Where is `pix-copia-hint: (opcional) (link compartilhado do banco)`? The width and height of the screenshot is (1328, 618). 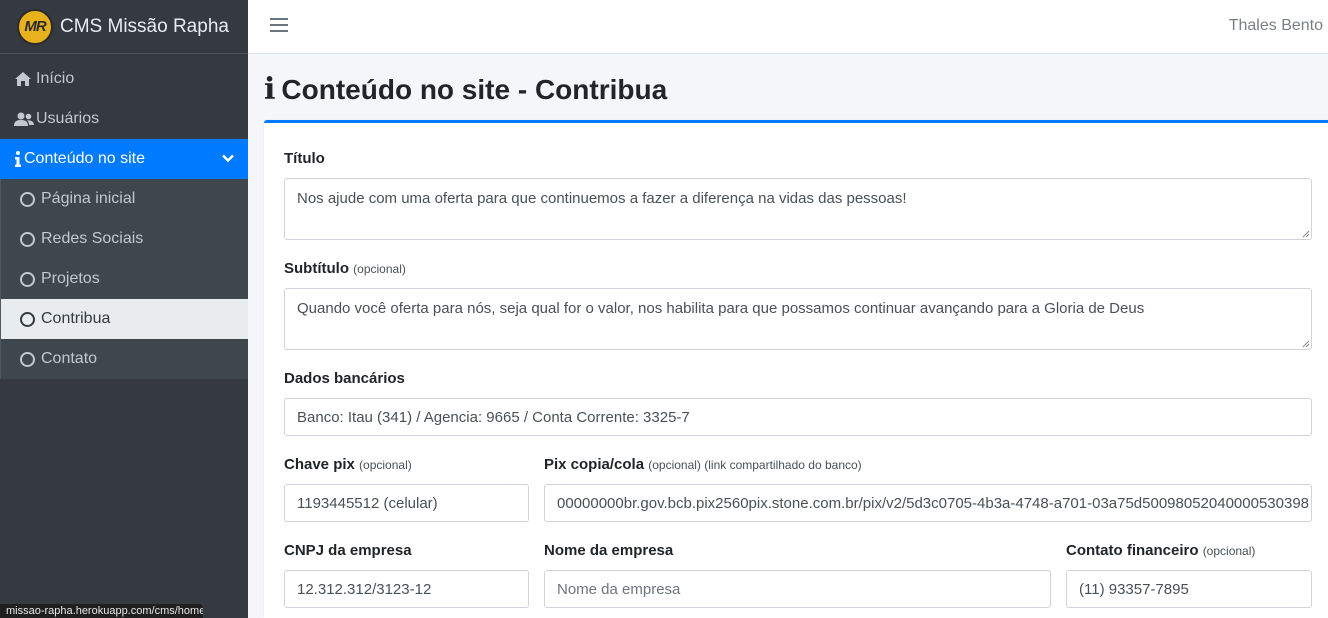 pix-copia-hint: (opcional) (link compartilhado do banco) is located at coordinates (755, 465).